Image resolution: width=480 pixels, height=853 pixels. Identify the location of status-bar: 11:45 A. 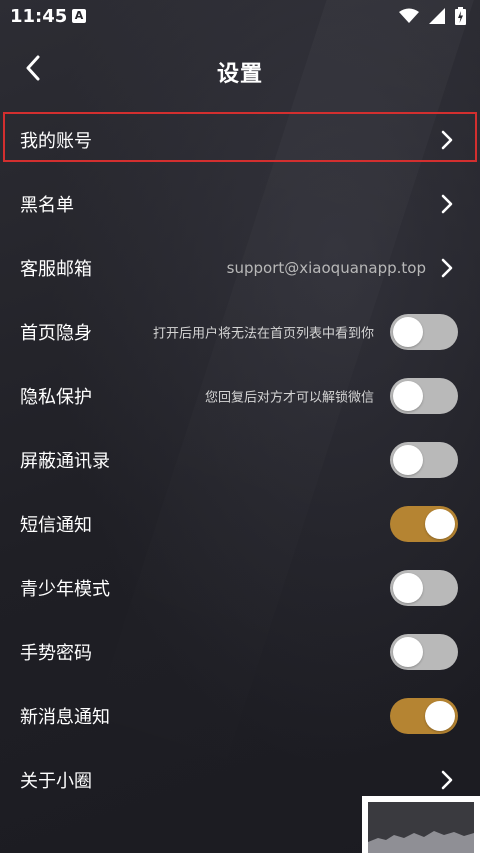
(240, 17).